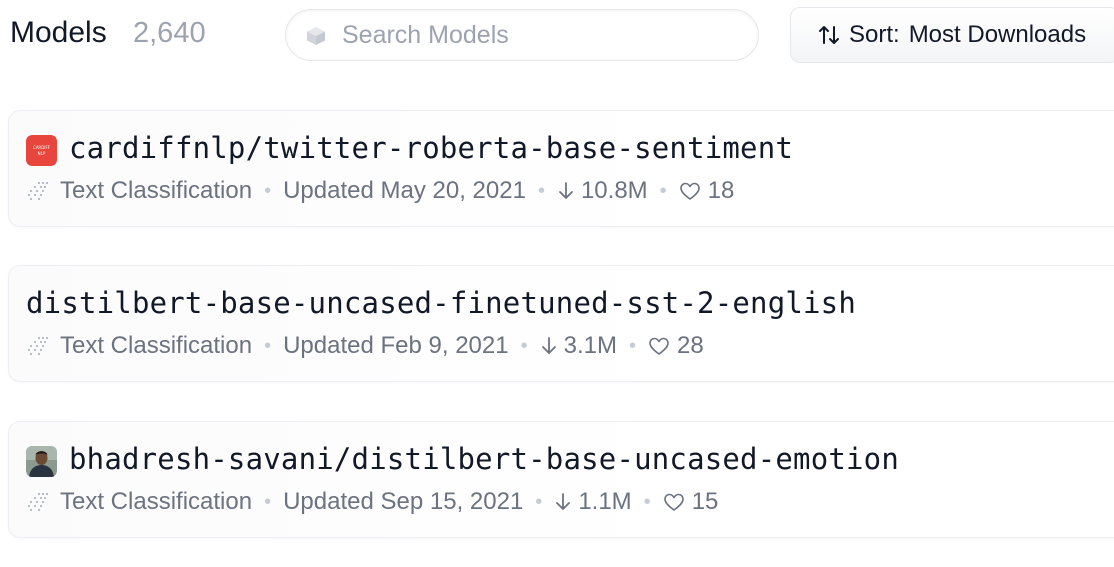 The height and width of the screenshot is (567, 1114). I want to click on page-title: Models, so click(58, 32).